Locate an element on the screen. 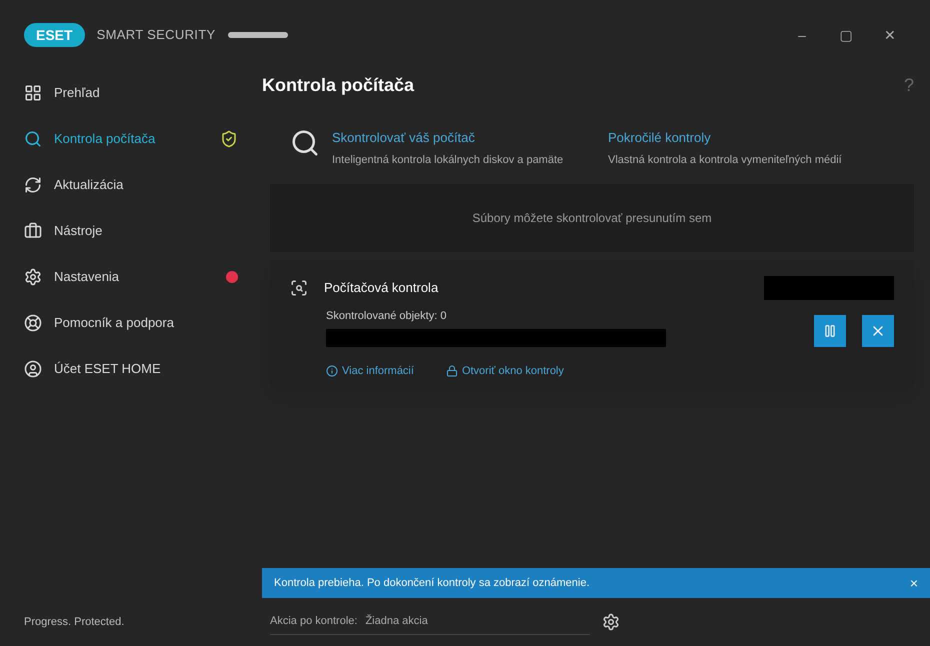 The image size is (930, 646). shield-icon is located at coordinates (229, 139).